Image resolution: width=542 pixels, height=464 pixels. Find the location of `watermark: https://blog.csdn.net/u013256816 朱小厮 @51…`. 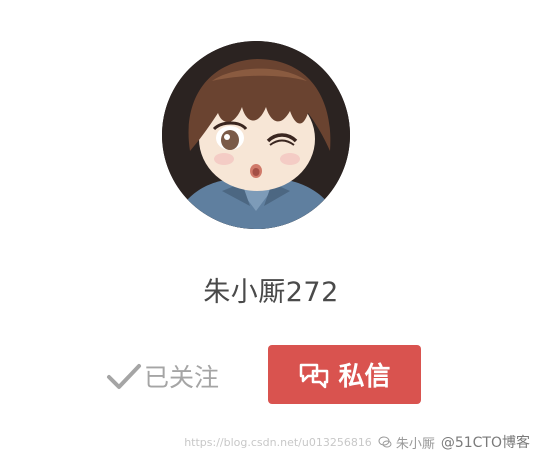

watermark: https://blog.csdn.net/u013256816 朱小厮 @51… is located at coordinates (357, 442).